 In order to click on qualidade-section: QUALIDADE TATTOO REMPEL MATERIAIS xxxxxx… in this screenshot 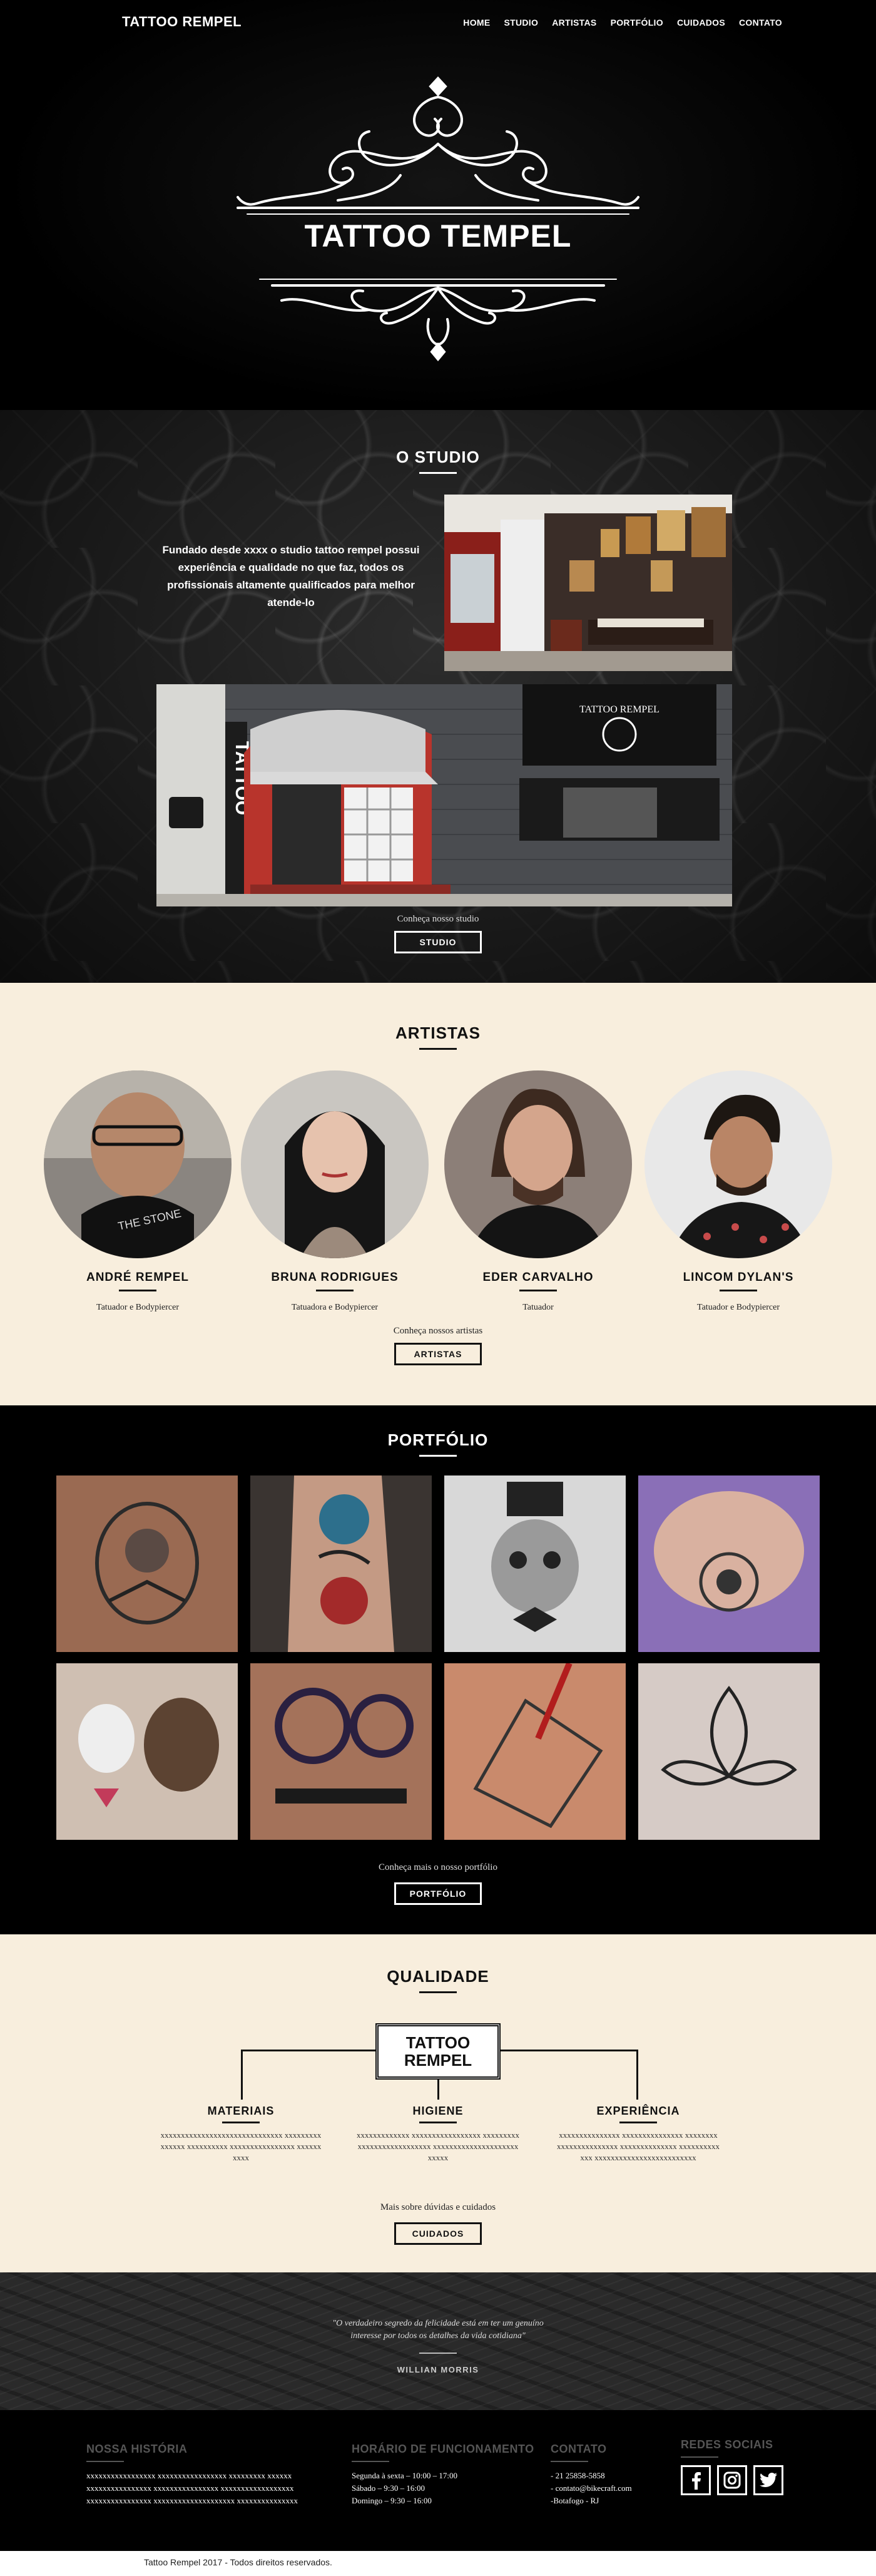, I will do `click(438, 2103)`.